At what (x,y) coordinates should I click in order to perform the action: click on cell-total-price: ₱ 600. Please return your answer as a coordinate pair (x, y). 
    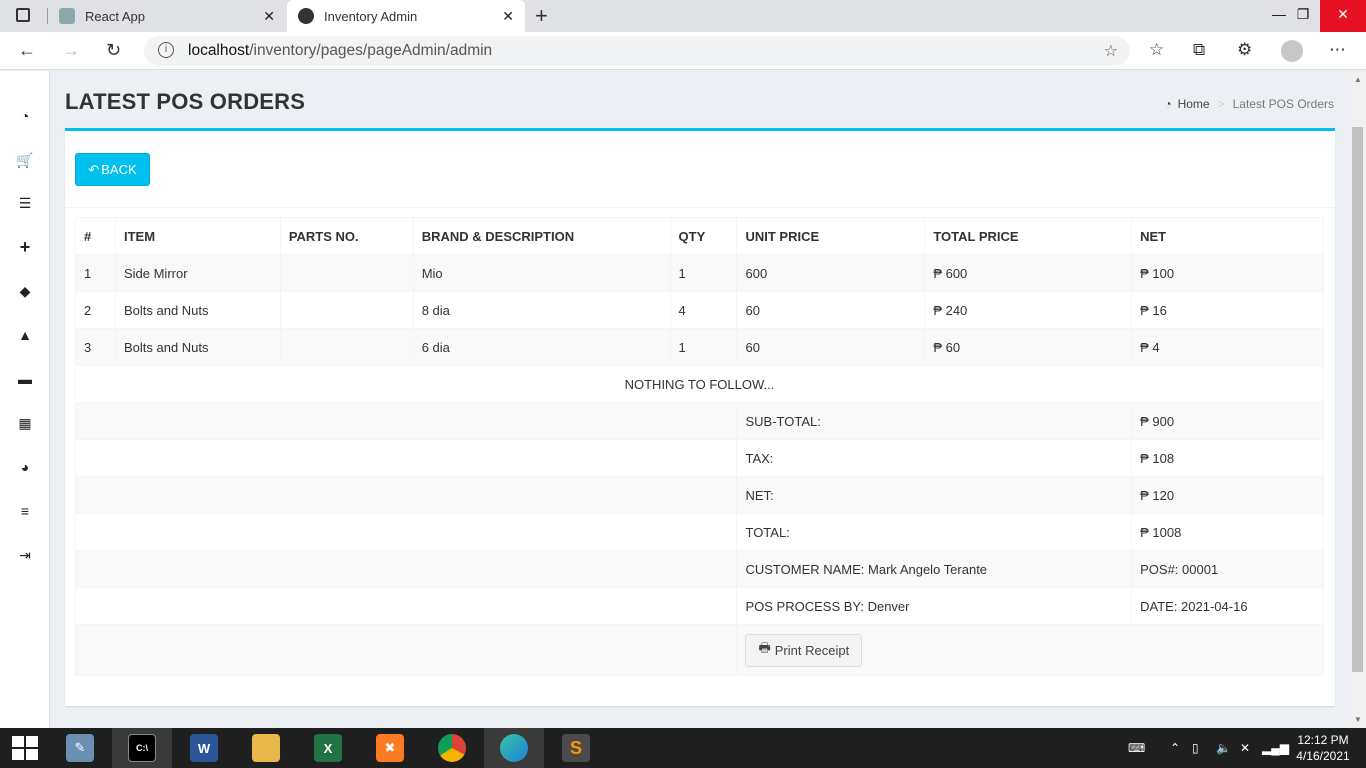
    Looking at the image, I should click on (1028, 273).